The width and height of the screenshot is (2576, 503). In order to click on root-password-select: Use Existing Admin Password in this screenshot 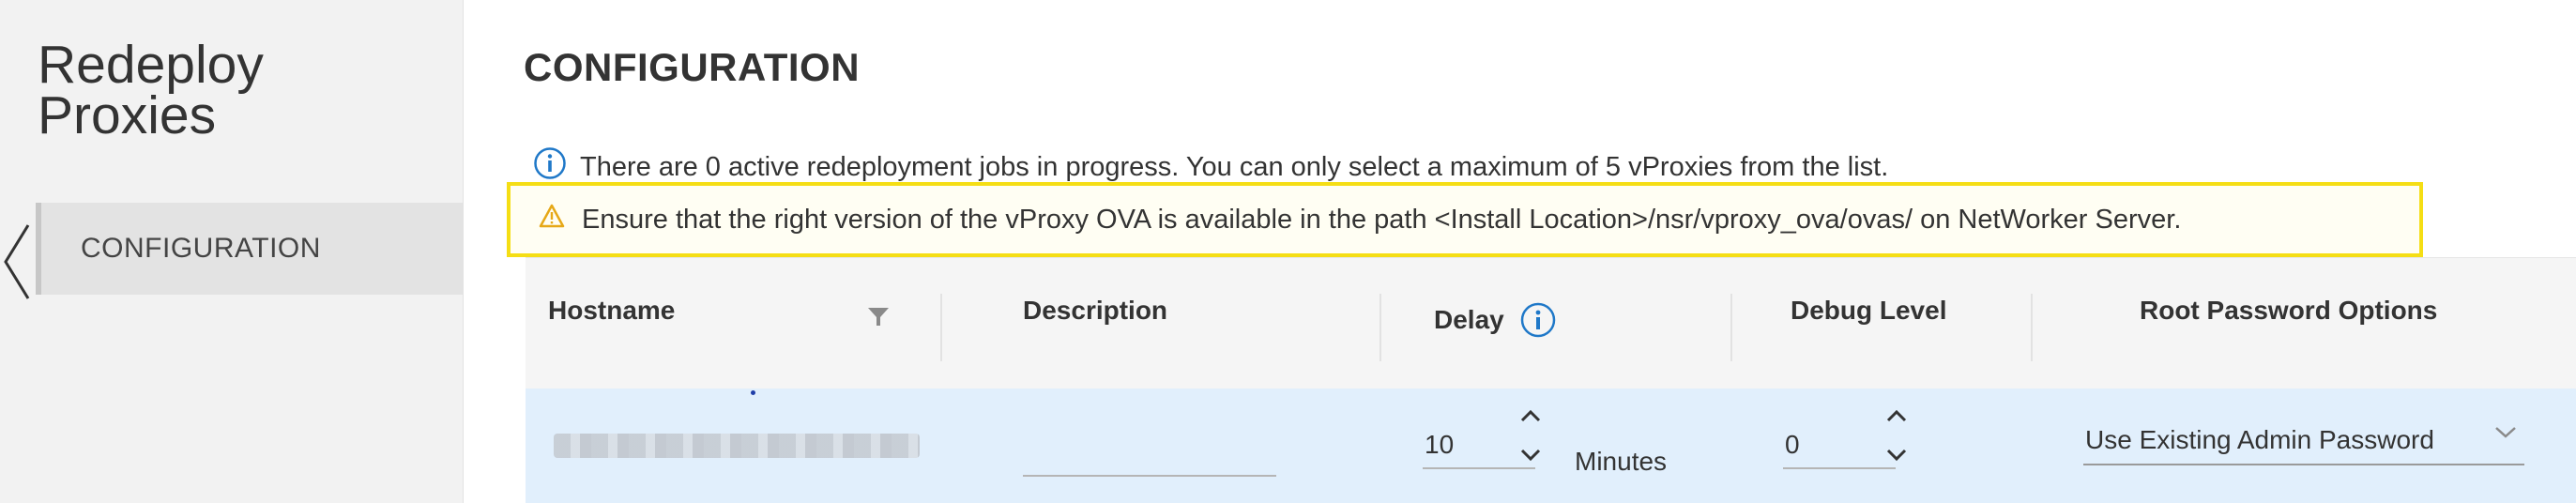, I will do `click(2303, 441)`.